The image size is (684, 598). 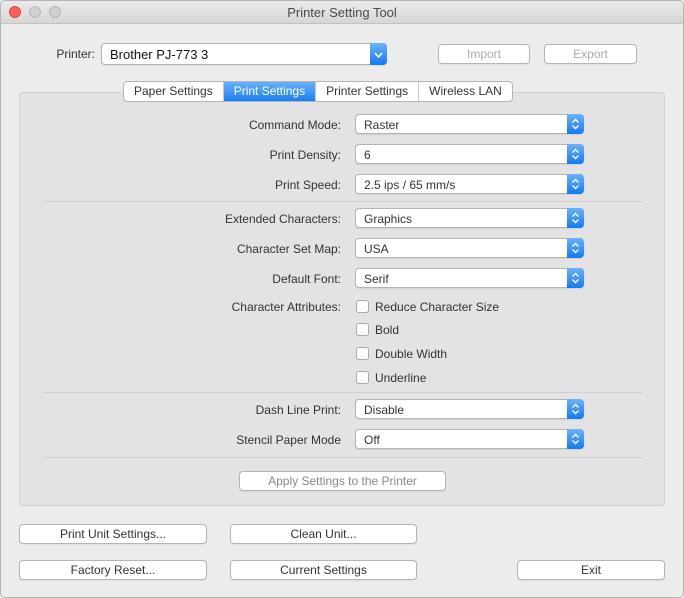 I want to click on default-font-value: Serif, so click(x=376, y=279).